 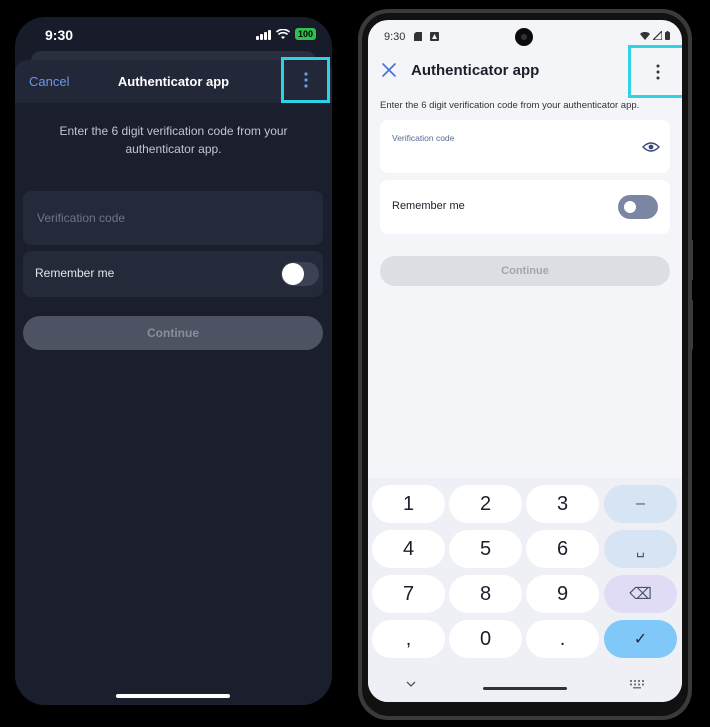 I want to click on key-2: 2, so click(x=485, y=504).